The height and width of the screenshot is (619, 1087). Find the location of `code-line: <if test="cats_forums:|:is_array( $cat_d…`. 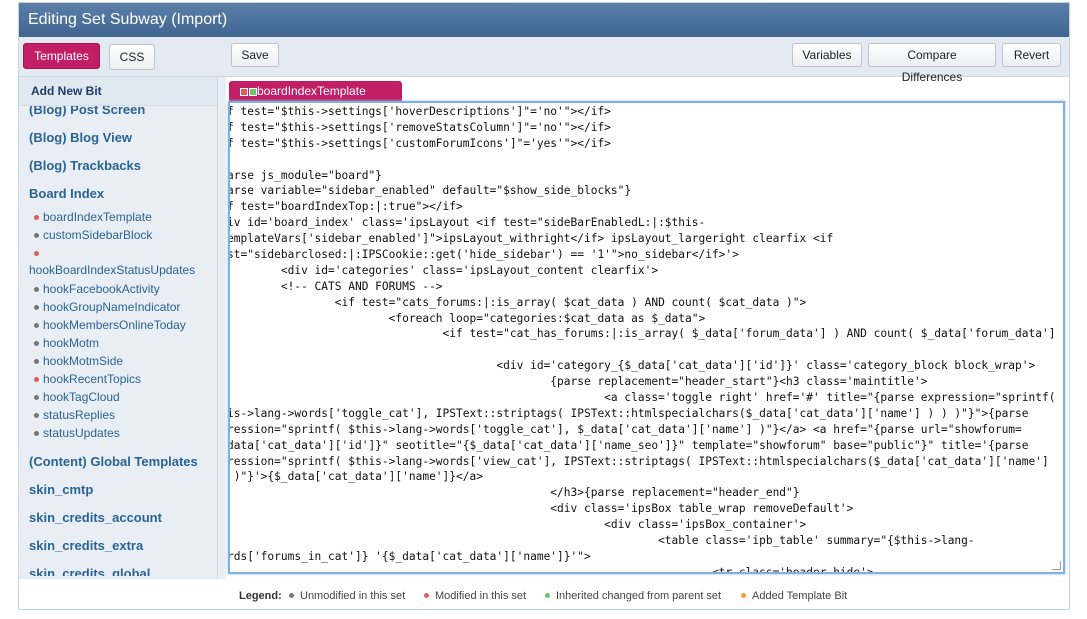

code-line: <if test="cats_forums:|:is_array( $cat_d… is located at coordinates (517, 302).